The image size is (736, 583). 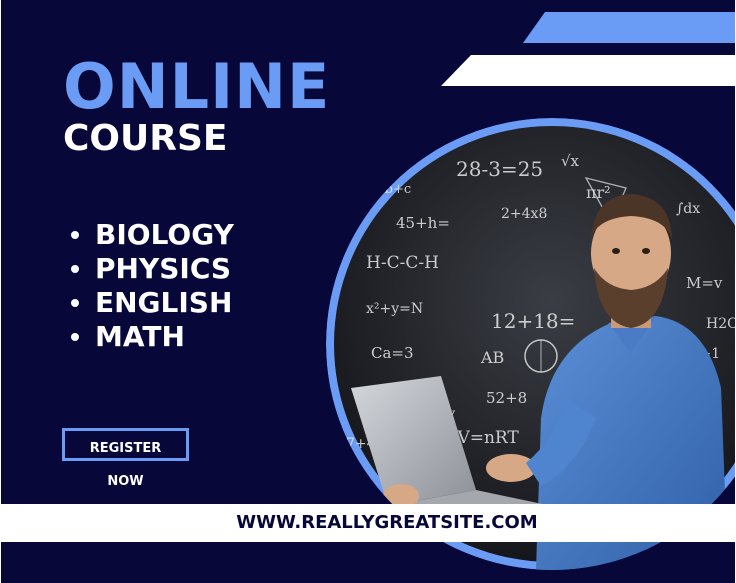 What do you see at coordinates (145, 138) in the screenshot?
I see `title-course: COURSE` at bounding box center [145, 138].